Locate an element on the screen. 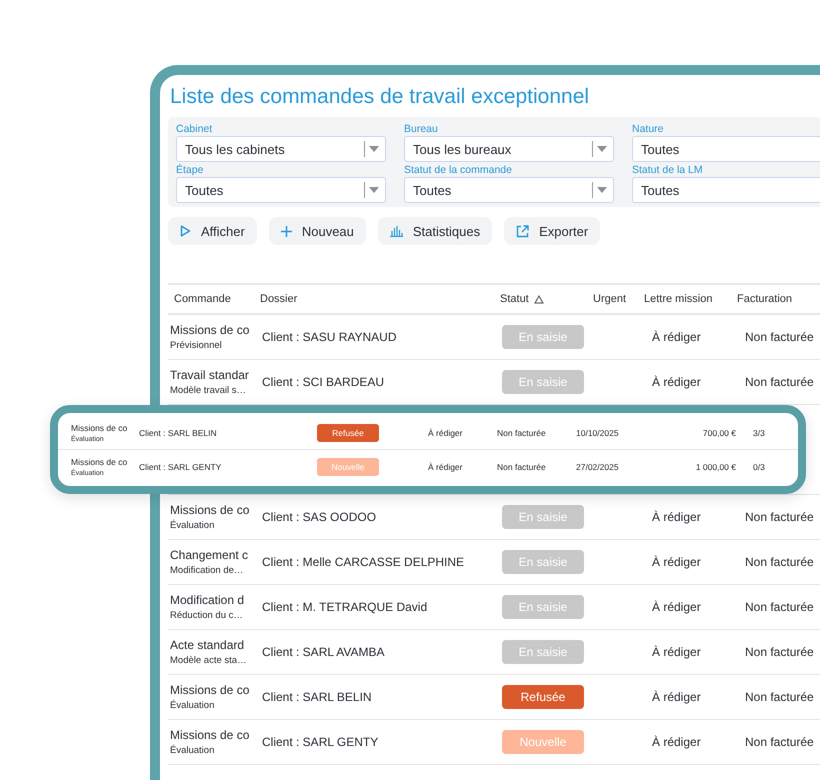 Image resolution: width=820 pixels, height=780 pixels. order-name: Travail standar is located at coordinates (210, 375).